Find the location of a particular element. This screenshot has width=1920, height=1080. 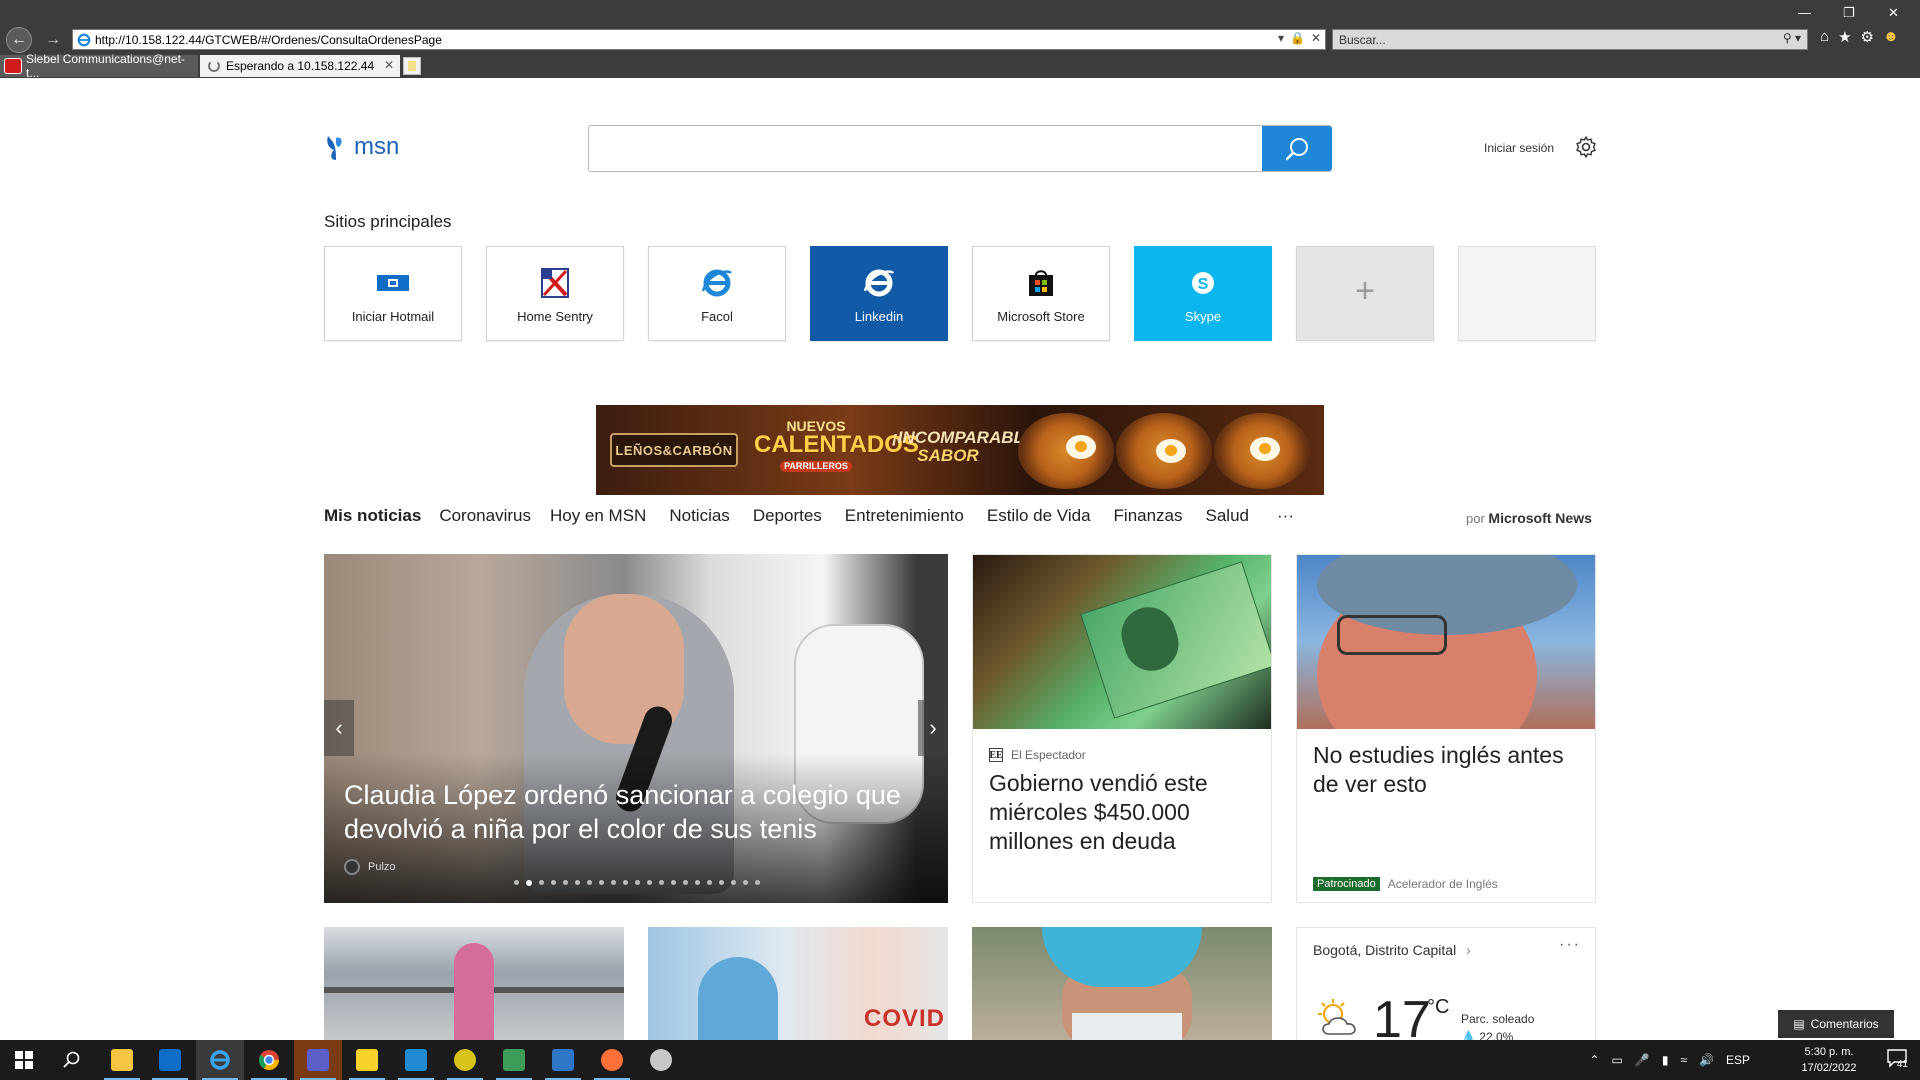

carousel-next-button: › is located at coordinates (933, 728).